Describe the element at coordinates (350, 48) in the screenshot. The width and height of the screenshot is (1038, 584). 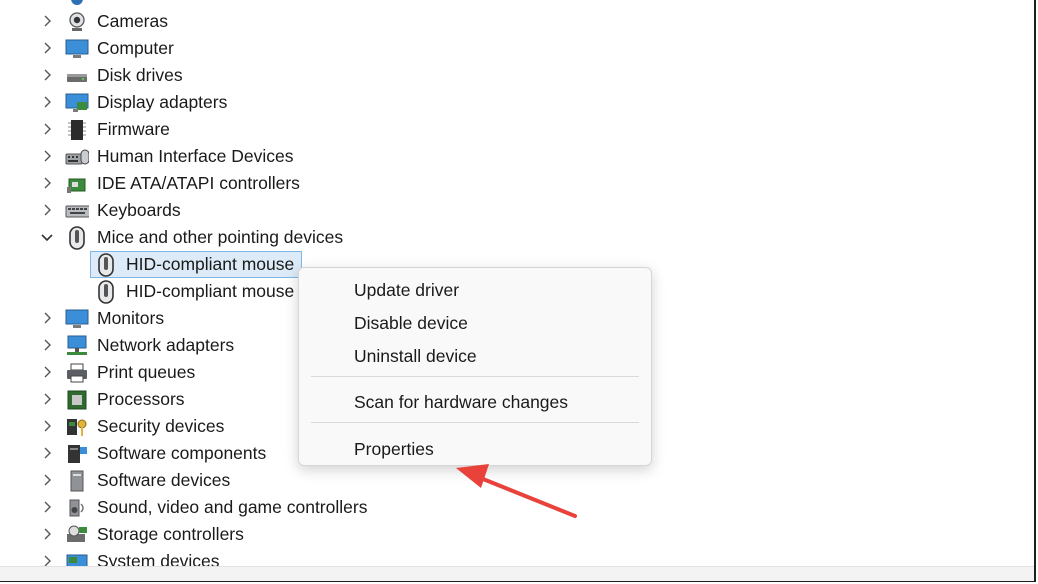
I see `tree-item-computer: Computer` at that location.